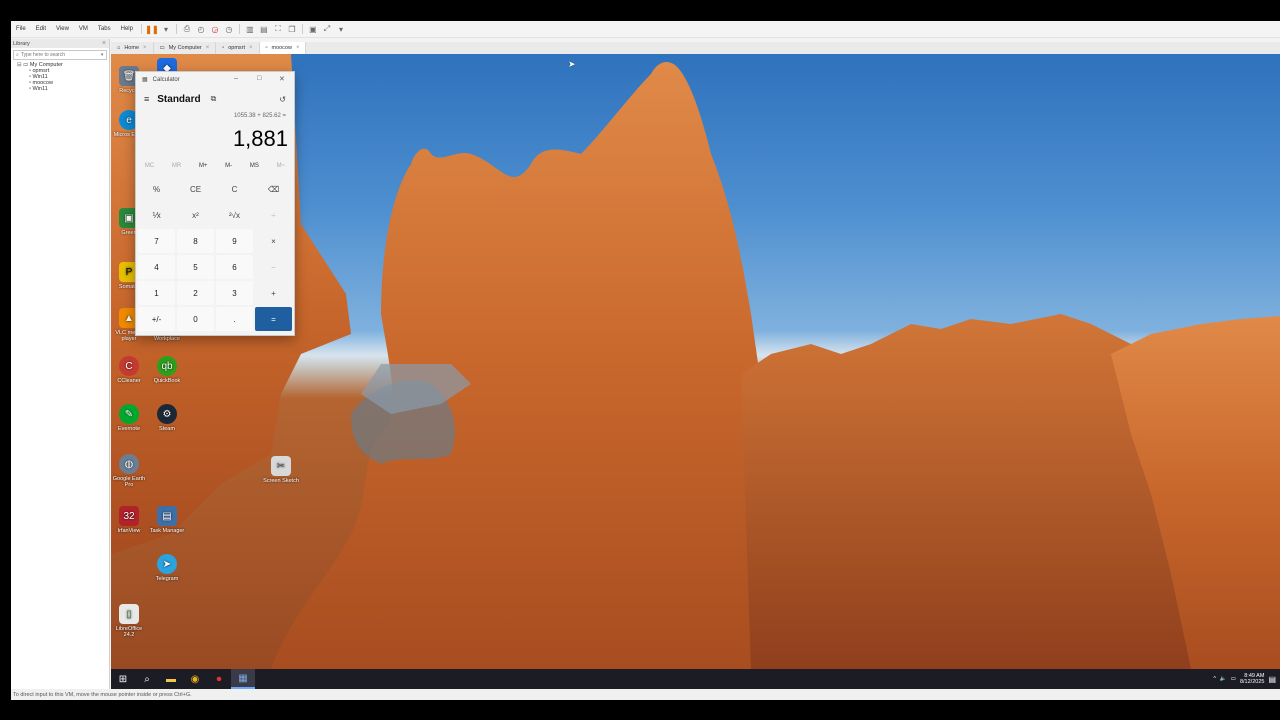  Describe the element at coordinates (129, 471) in the screenshot. I see `desktop-icon-google-earth: ◍ Google Earth Pro` at that location.